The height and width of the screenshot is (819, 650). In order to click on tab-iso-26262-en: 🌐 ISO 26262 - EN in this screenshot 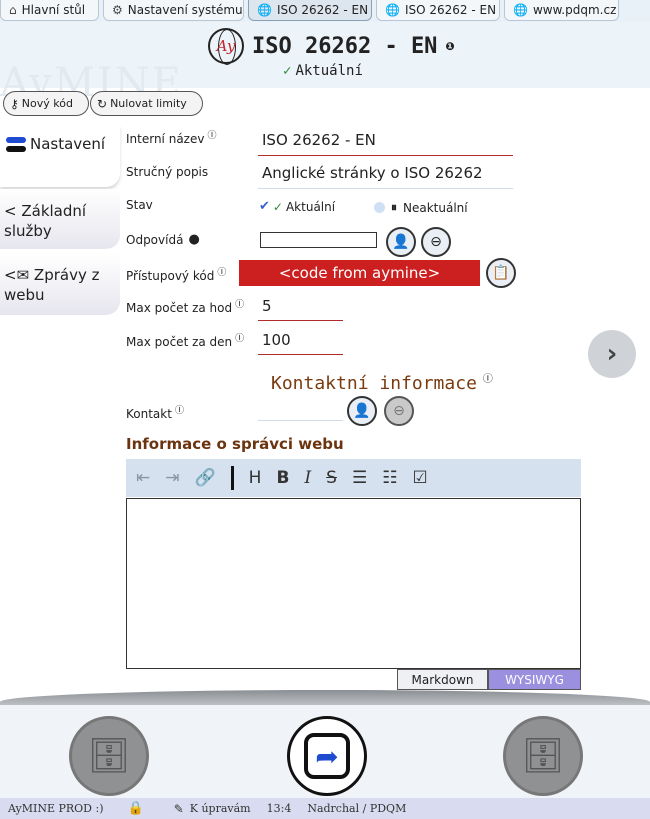, I will do `click(438, 10)`.